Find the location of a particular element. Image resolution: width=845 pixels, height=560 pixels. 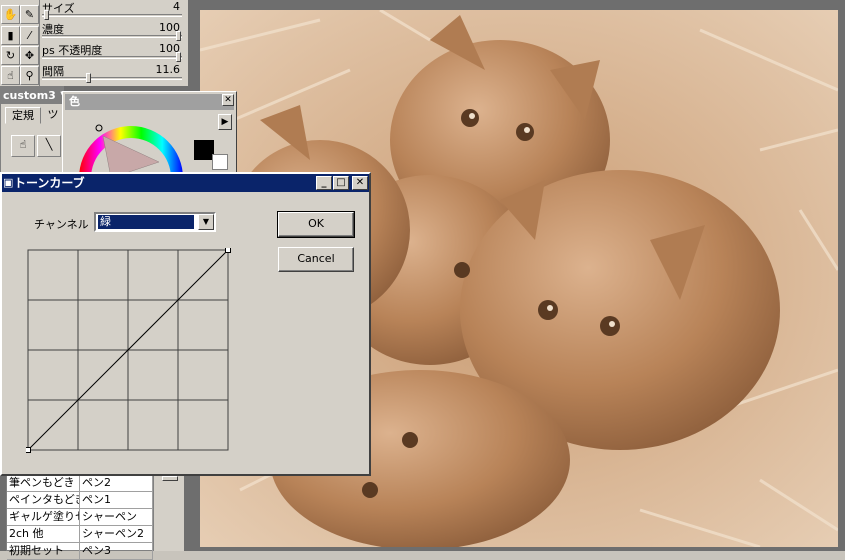

color-panel-title: 色 is located at coordinates (149, 102).